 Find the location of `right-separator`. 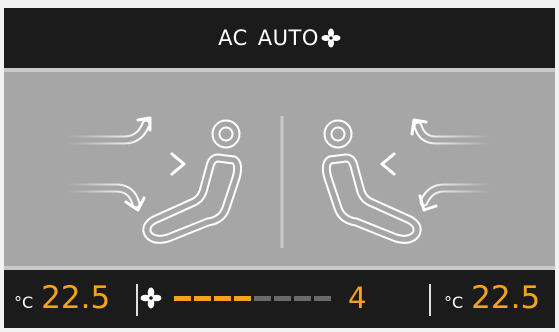

right-separator is located at coordinates (430, 300).